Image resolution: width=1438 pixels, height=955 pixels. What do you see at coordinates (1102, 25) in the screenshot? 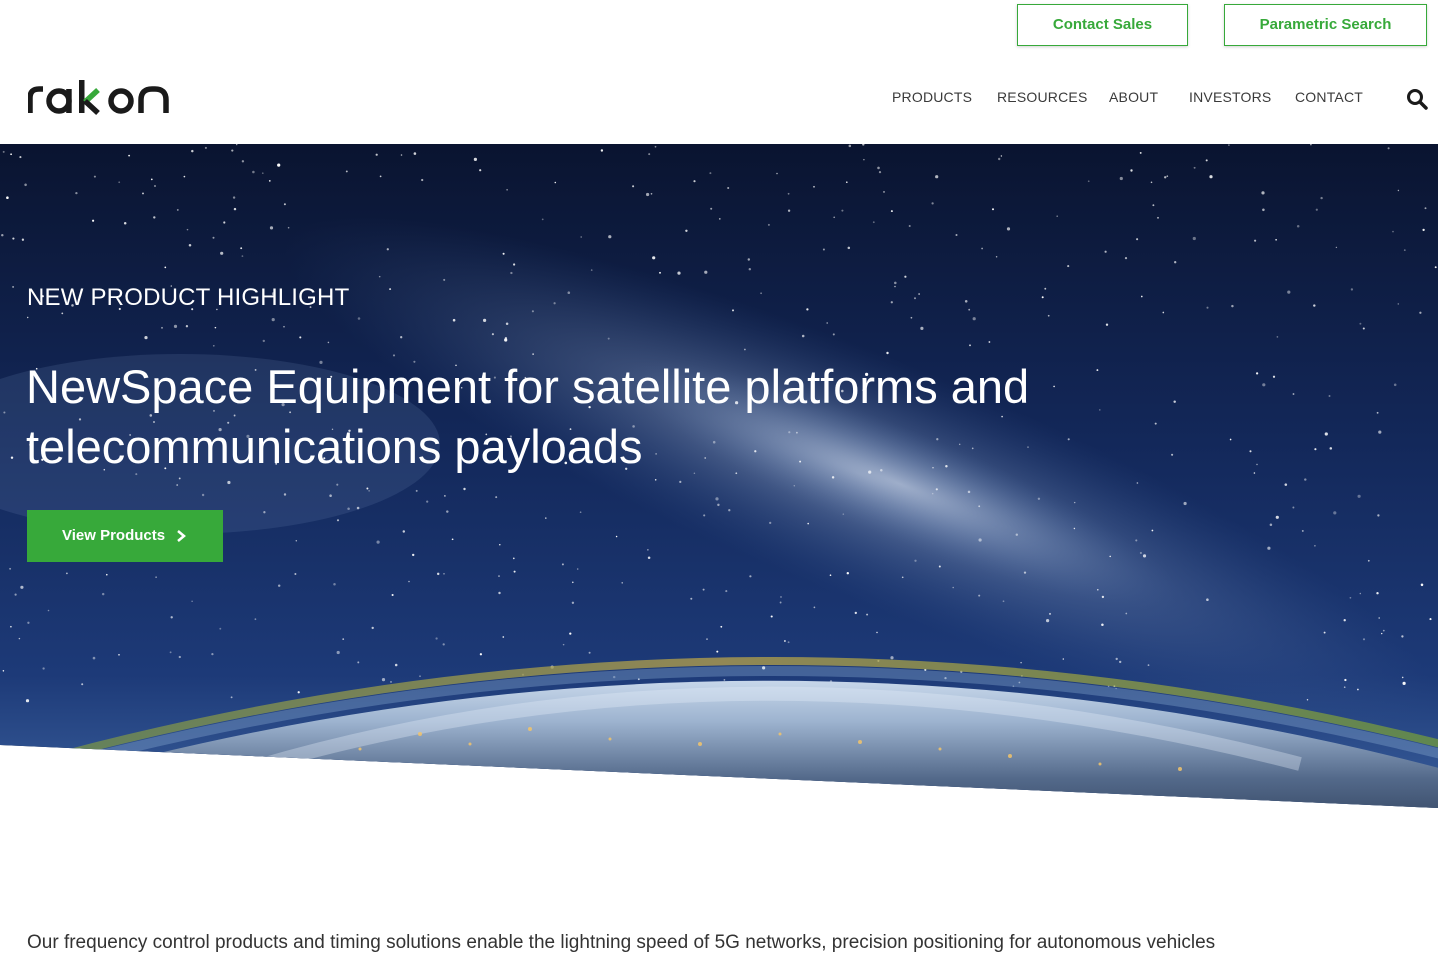
I see `contact-sales-button: Contact Sales` at bounding box center [1102, 25].